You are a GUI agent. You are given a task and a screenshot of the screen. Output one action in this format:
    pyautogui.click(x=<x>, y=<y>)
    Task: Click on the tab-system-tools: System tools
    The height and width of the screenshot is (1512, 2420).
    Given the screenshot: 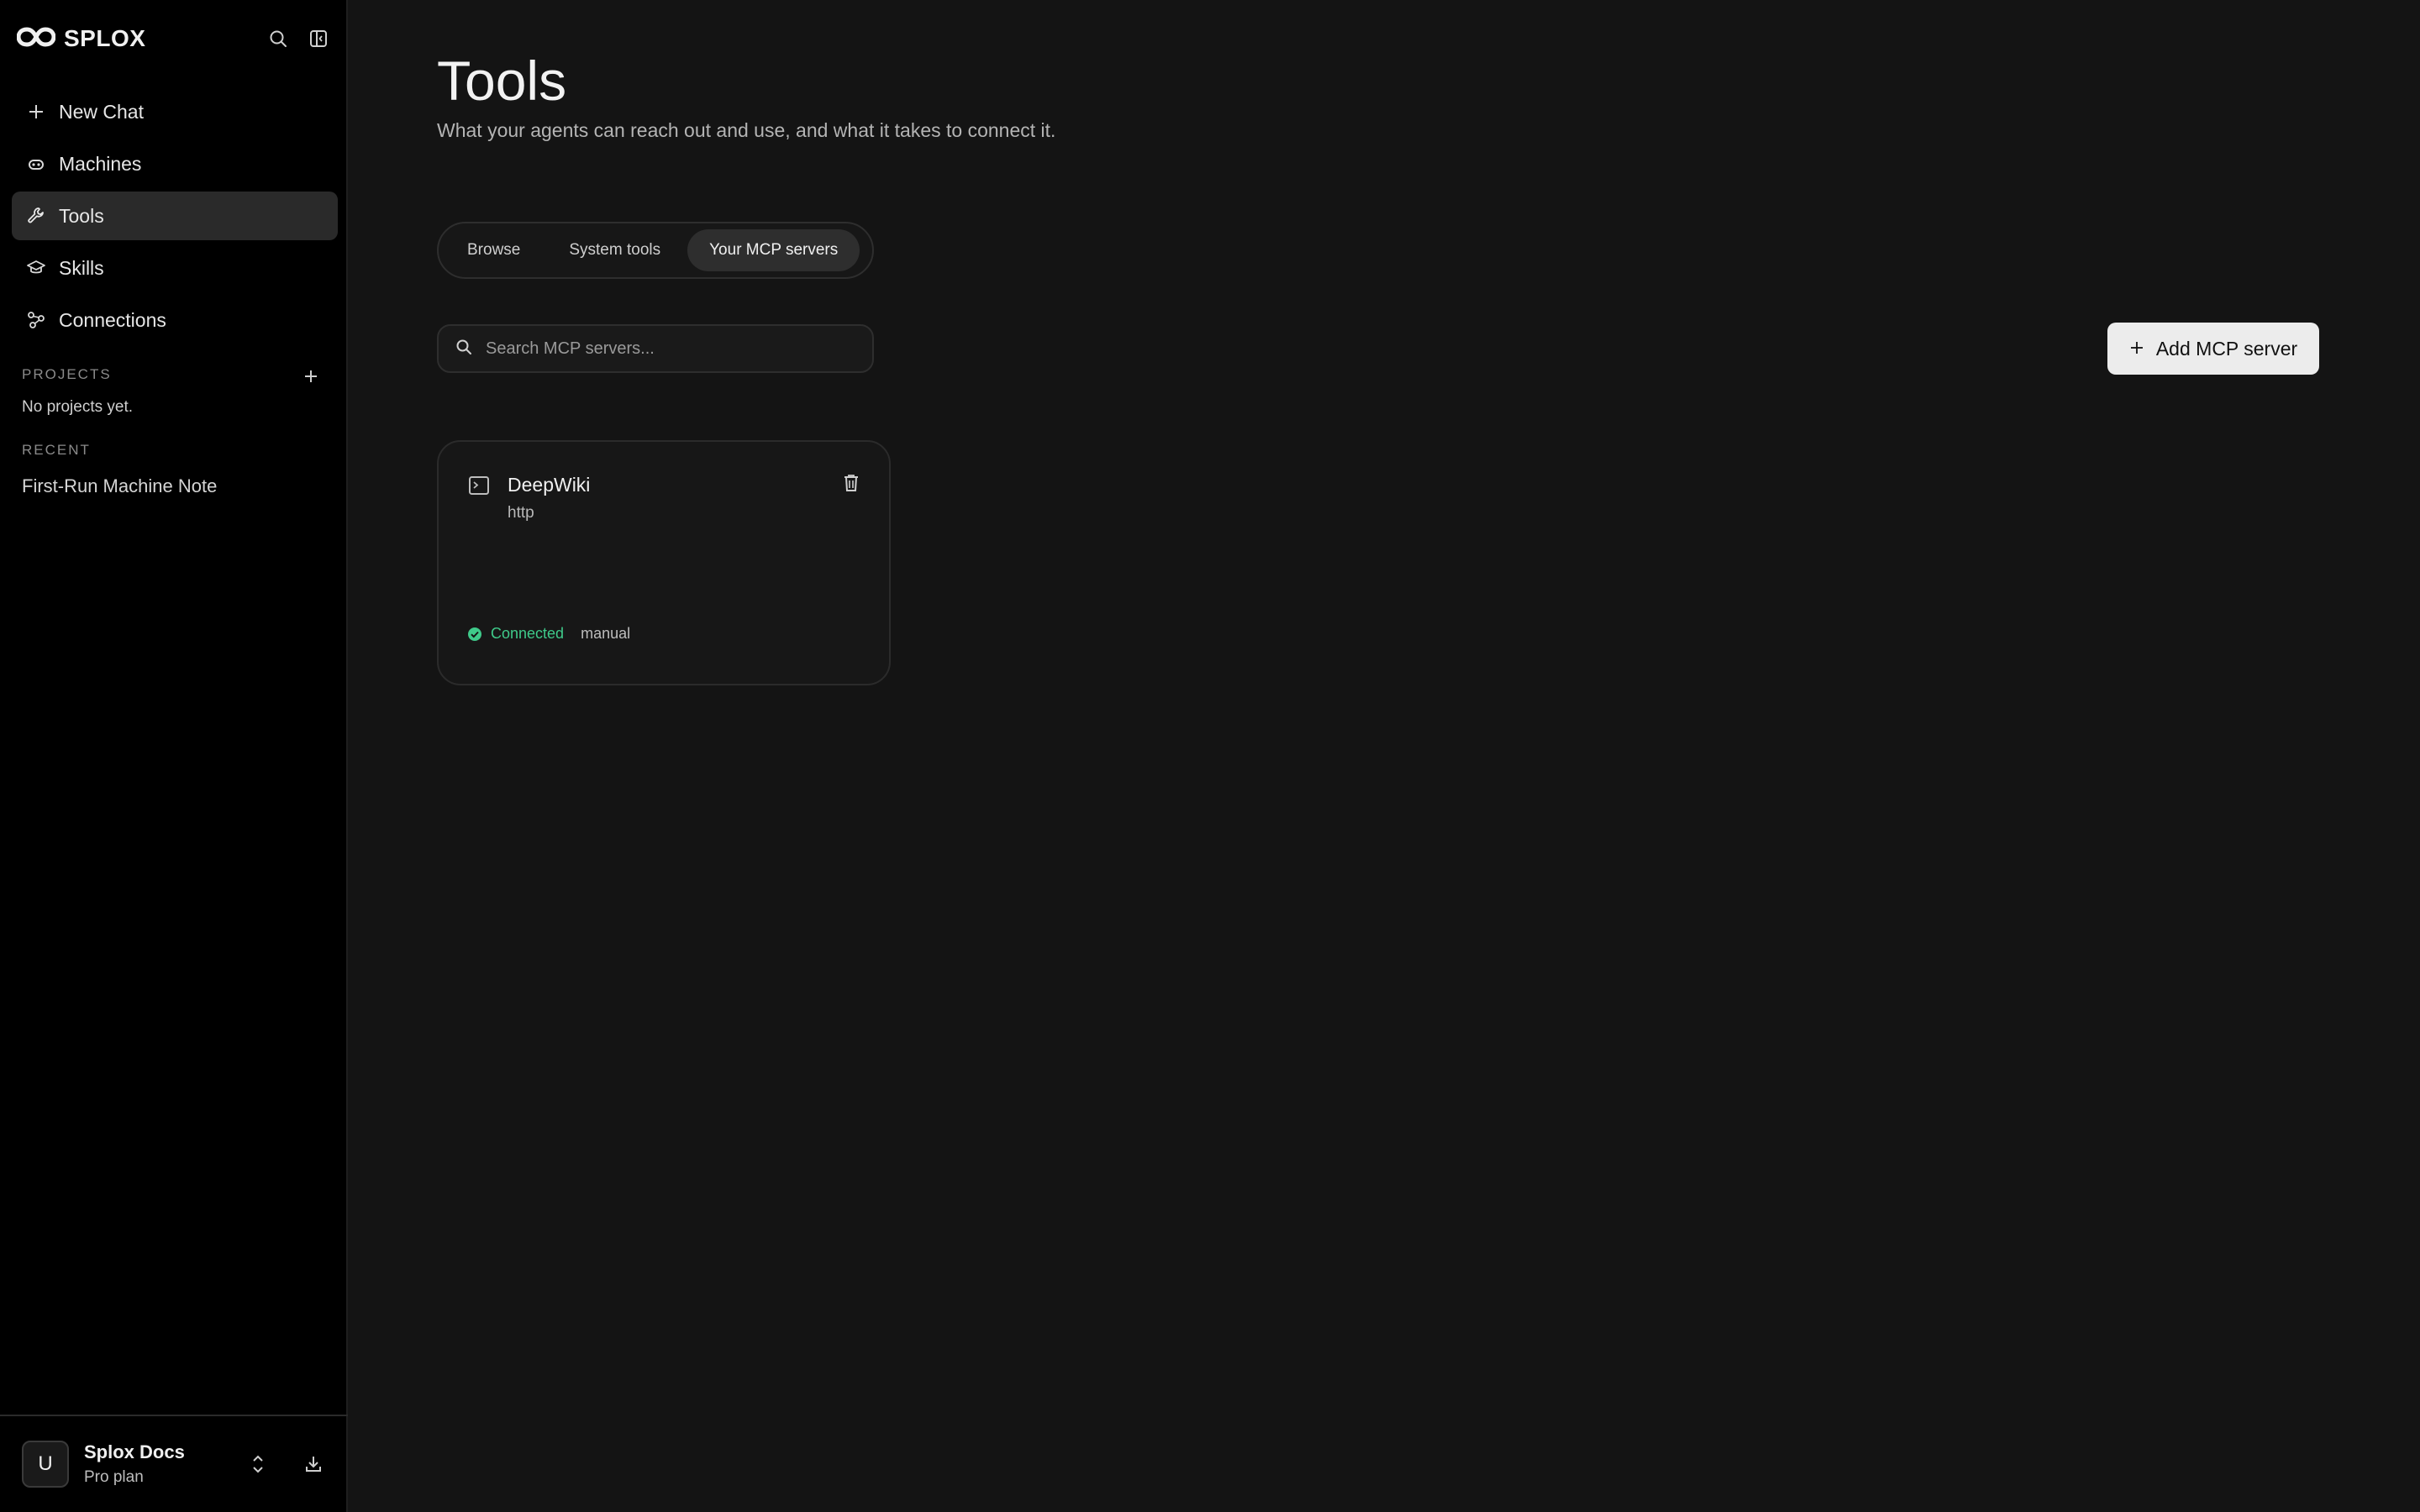 What is the action you would take?
    pyautogui.click(x=614, y=250)
    